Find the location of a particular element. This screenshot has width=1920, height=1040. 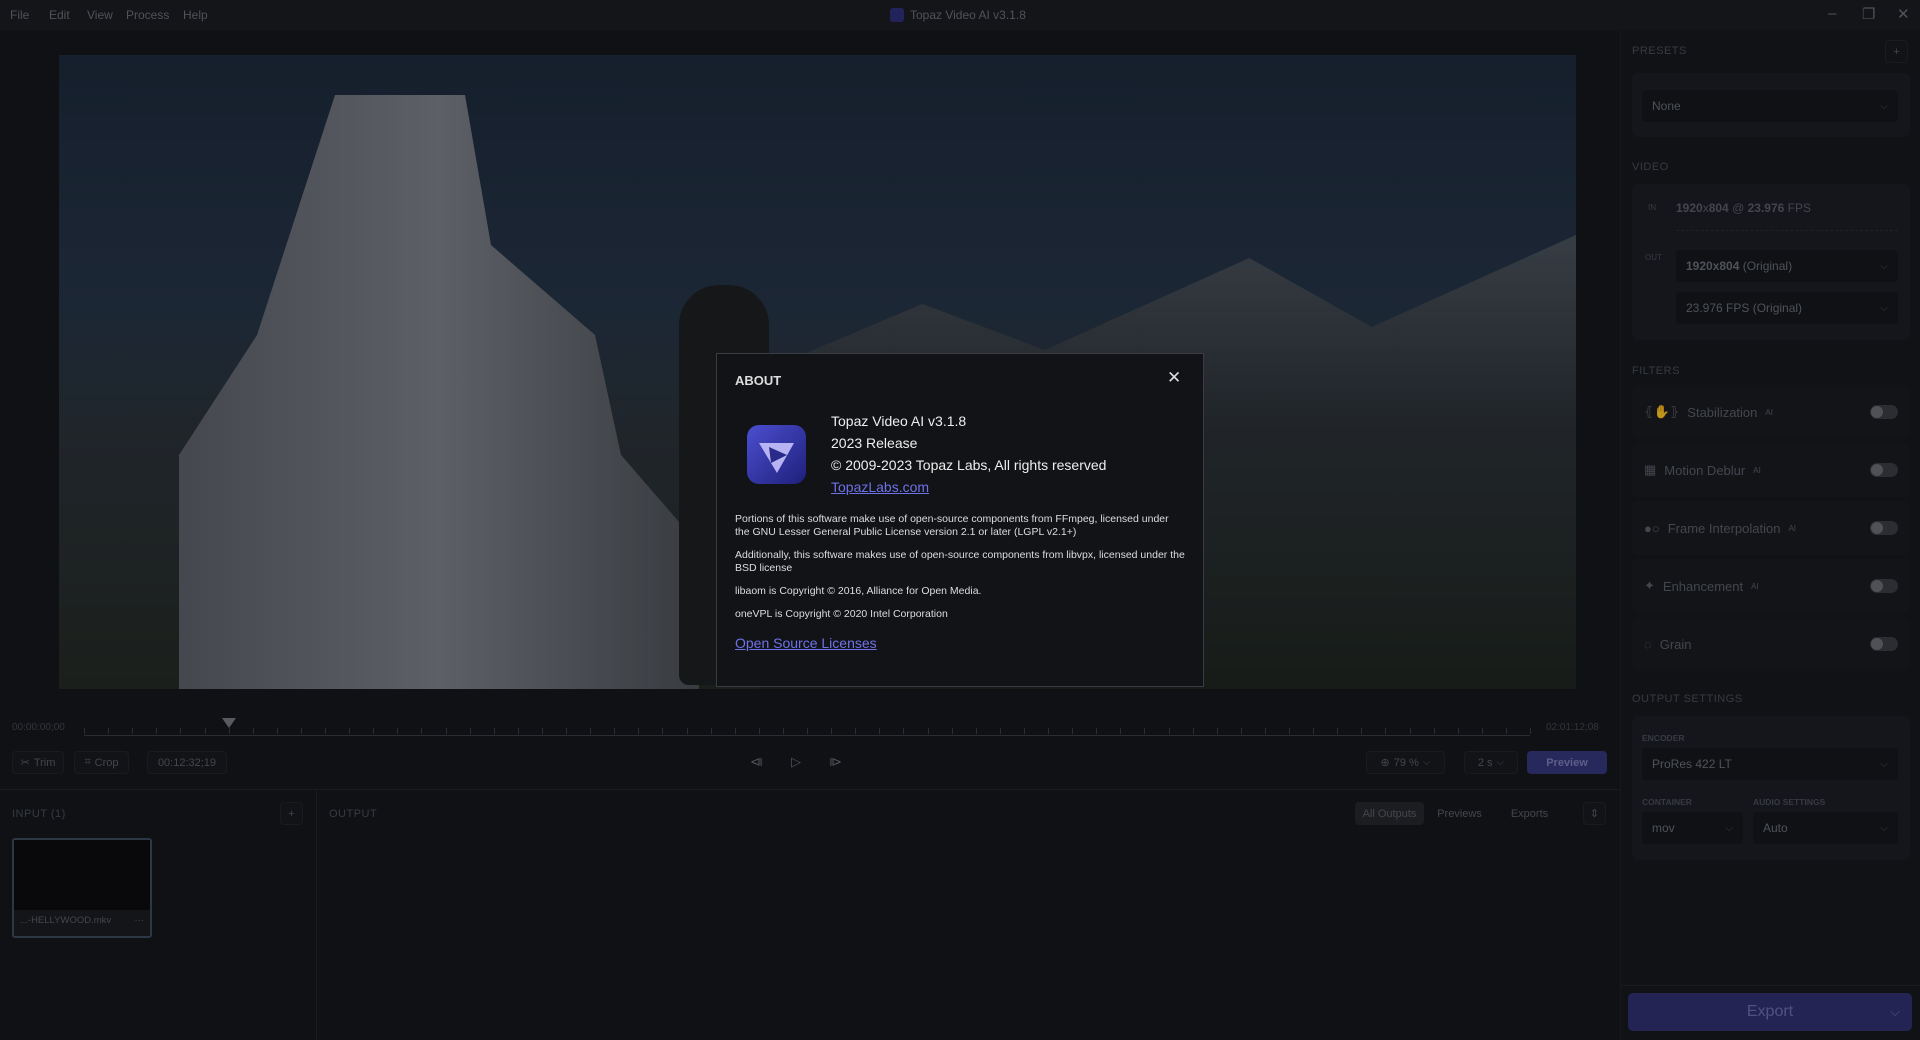

topaz-logo-icon is located at coordinates (776, 454).